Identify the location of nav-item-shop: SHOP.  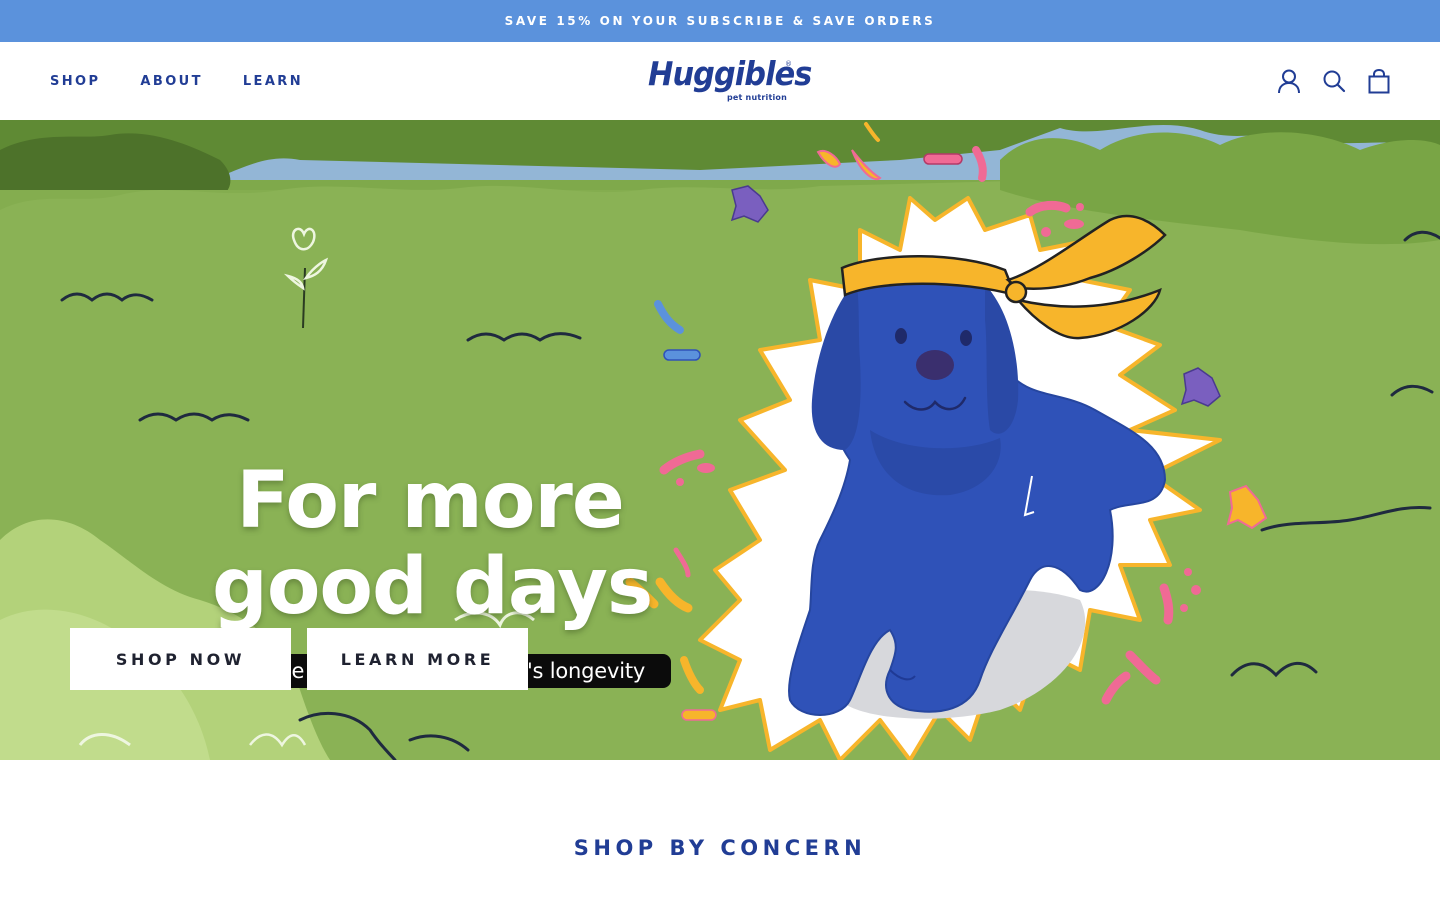
(75, 81).